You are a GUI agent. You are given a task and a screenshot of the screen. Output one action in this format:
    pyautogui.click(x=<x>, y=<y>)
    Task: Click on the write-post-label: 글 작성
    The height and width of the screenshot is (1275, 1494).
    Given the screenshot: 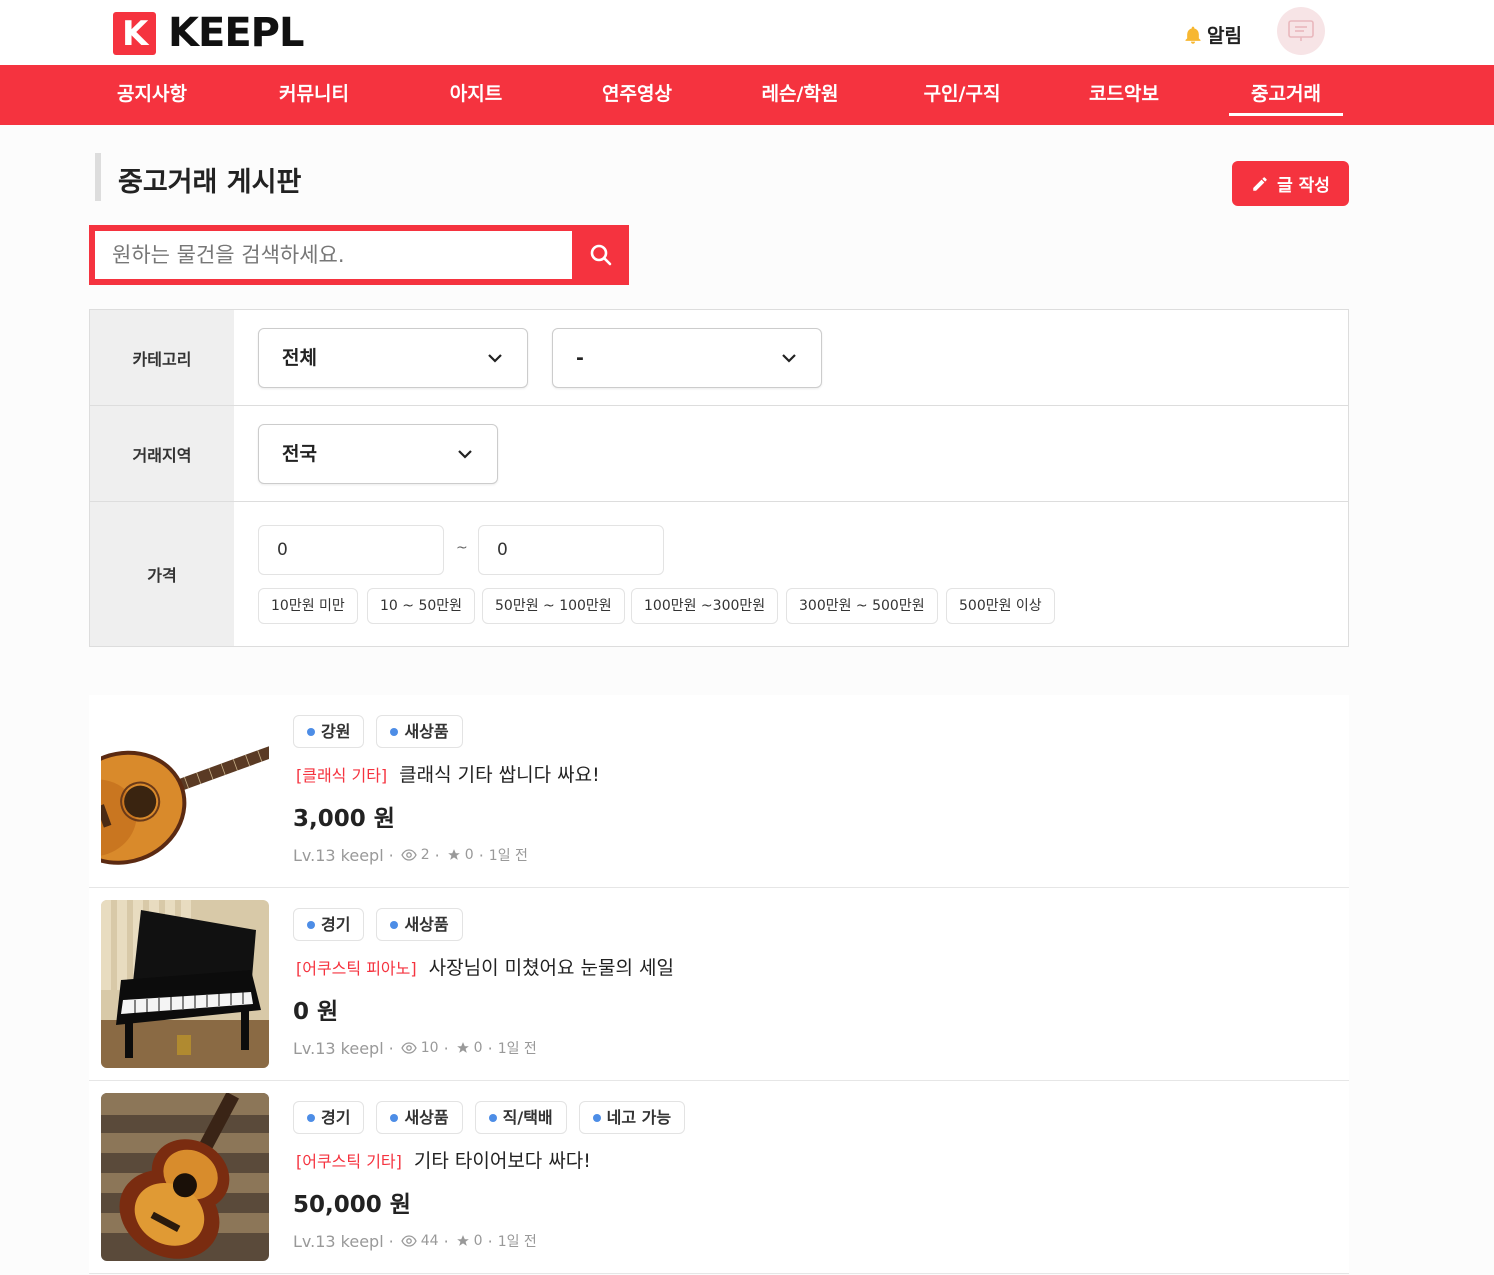 What is the action you would take?
    pyautogui.click(x=1303, y=186)
    